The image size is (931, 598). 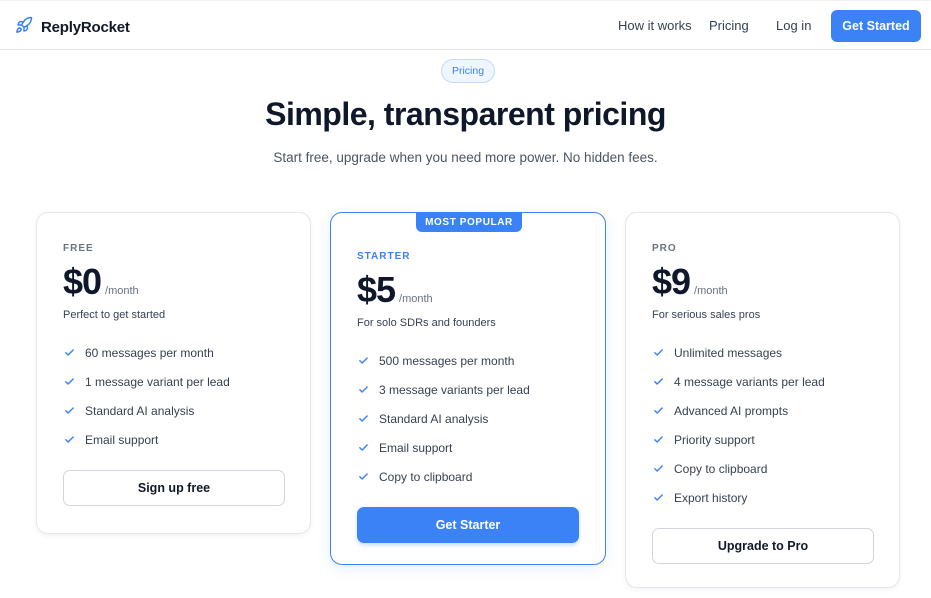 What do you see at coordinates (426, 323) in the screenshot?
I see `plan-tagline: For solo SDRs and founders` at bounding box center [426, 323].